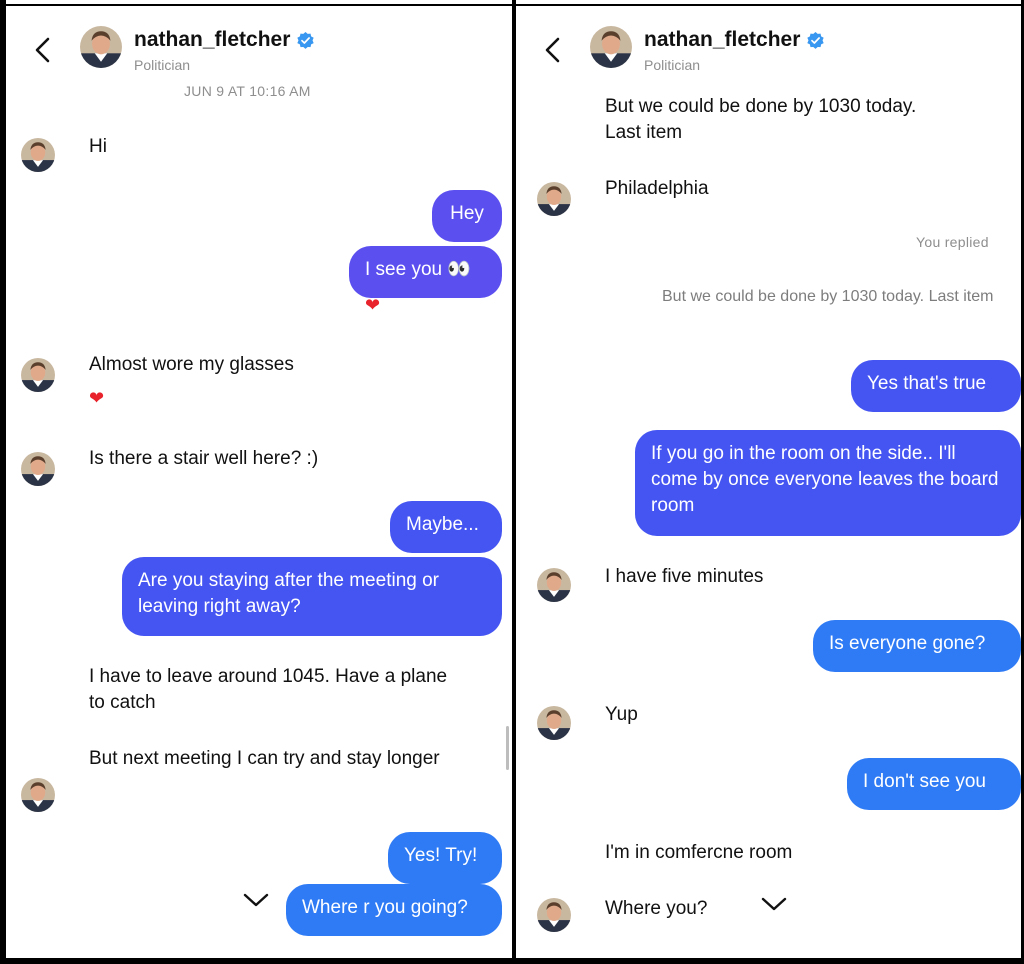 The width and height of the screenshot is (1024, 964). Describe the element at coordinates (698, 853) in the screenshot. I see `incoming-message: I'm in comfercne room` at that location.